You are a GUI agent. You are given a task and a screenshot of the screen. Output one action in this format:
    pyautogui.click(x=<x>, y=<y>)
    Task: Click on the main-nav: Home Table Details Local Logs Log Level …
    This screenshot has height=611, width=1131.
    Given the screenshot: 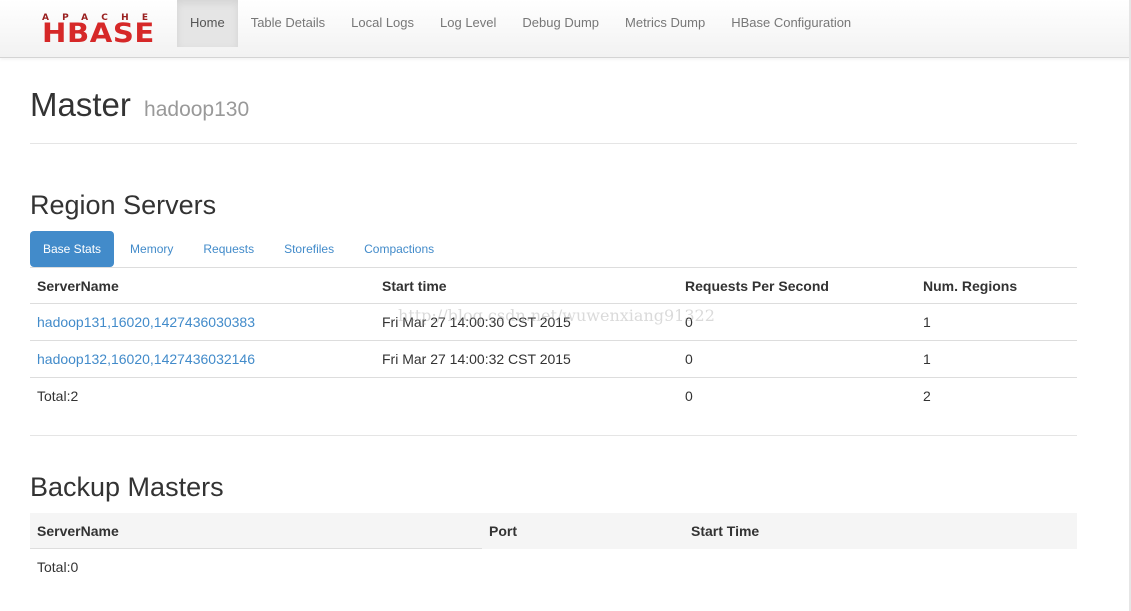 What is the action you would take?
    pyautogui.click(x=520, y=23)
    